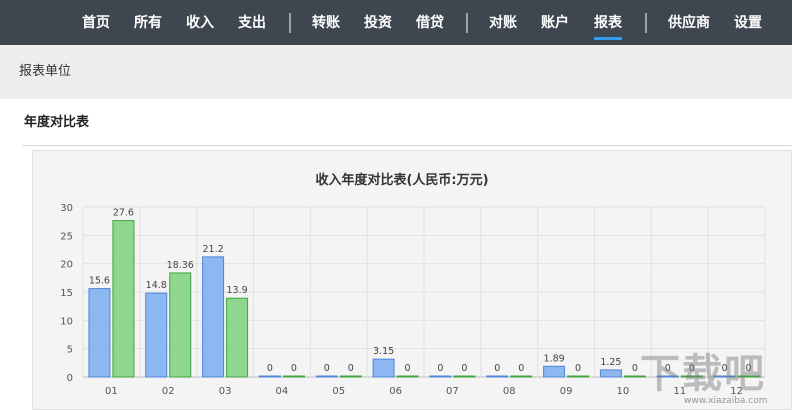  I want to click on data-label: 14.8, so click(156, 285).